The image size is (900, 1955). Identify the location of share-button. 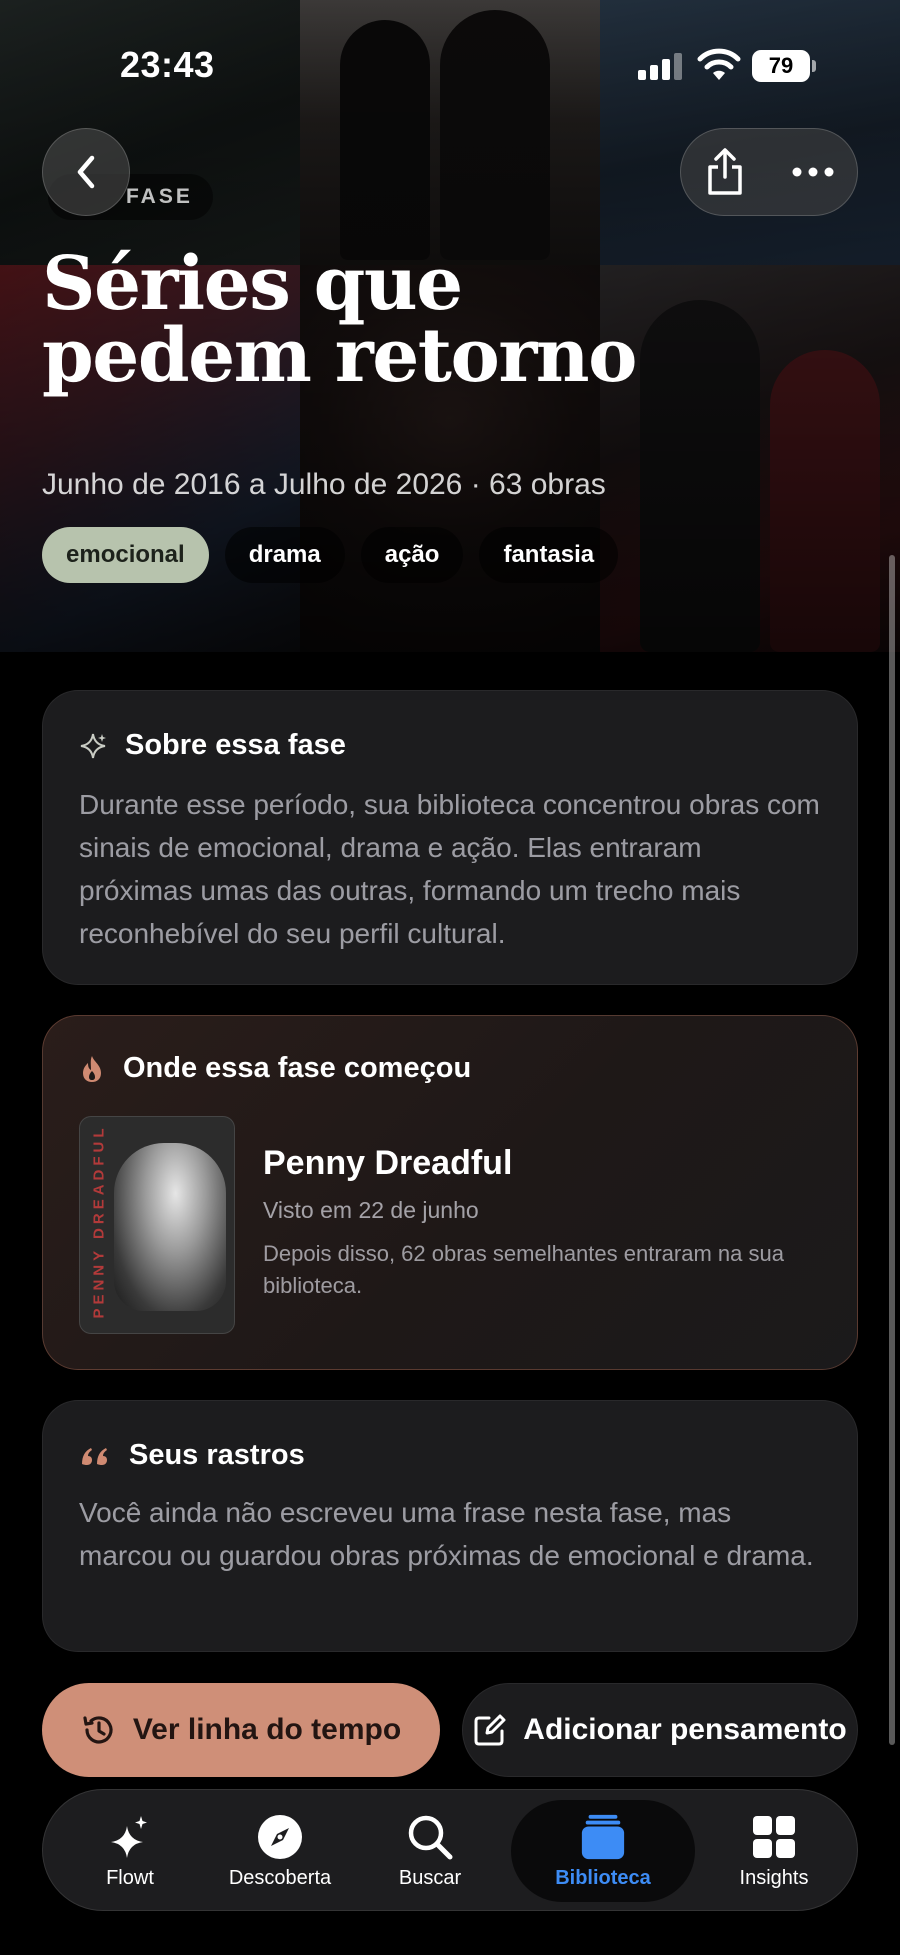
(725, 172).